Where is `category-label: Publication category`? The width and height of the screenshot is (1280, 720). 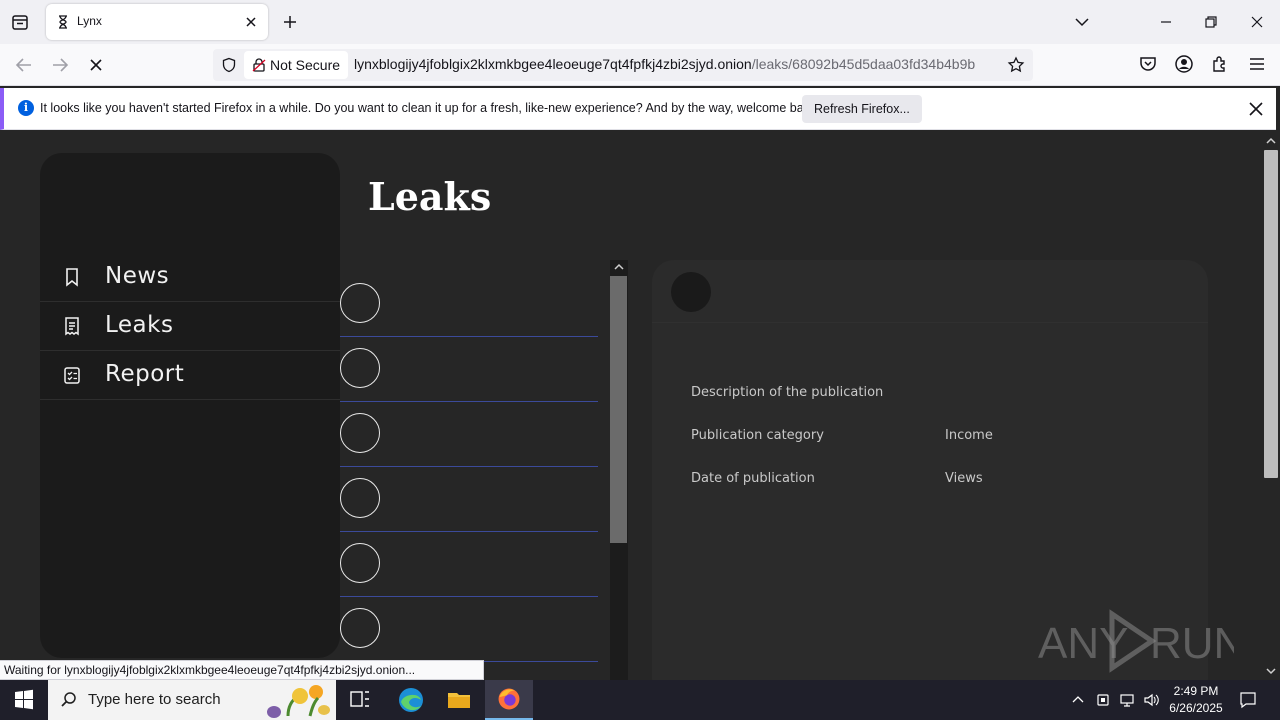 category-label: Publication category is located at coordinates (757, 435).